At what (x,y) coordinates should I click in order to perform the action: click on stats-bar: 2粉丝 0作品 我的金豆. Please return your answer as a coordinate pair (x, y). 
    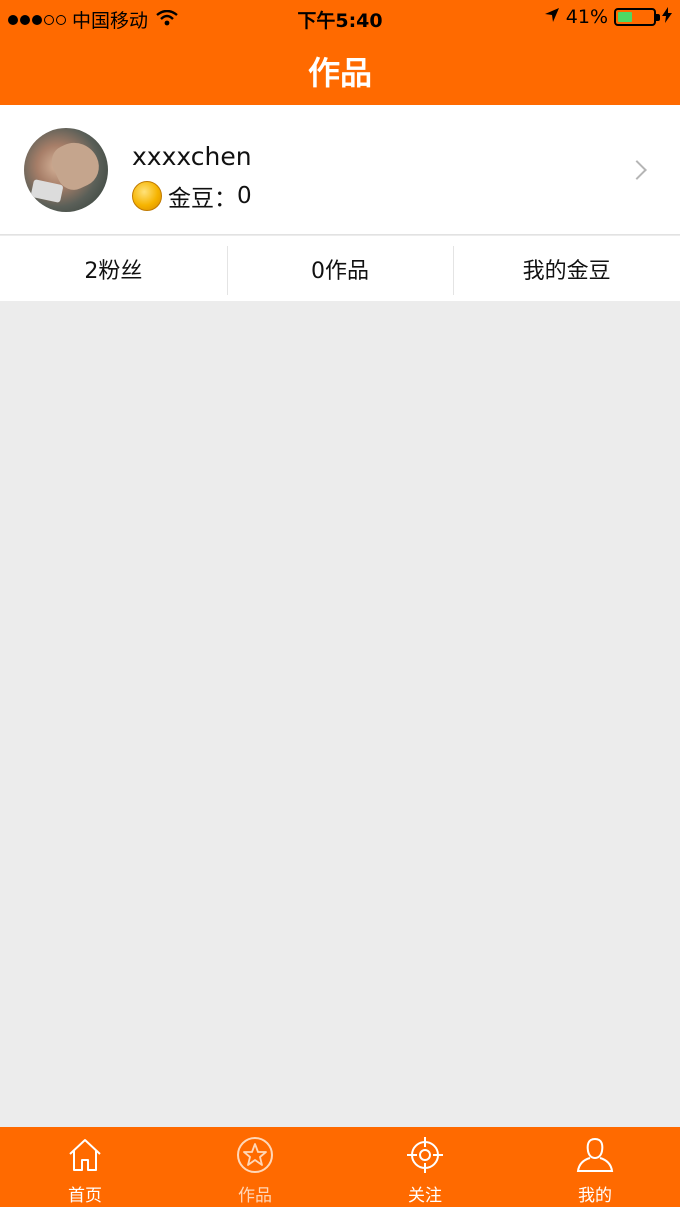
    Looking at the image, I should click on (340, 268).